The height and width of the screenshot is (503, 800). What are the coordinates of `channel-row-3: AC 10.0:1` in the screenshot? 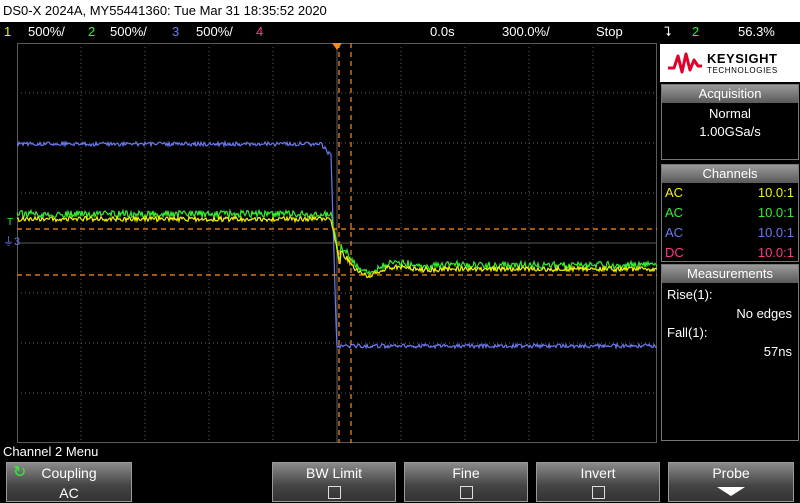 It's located at (730, 233).